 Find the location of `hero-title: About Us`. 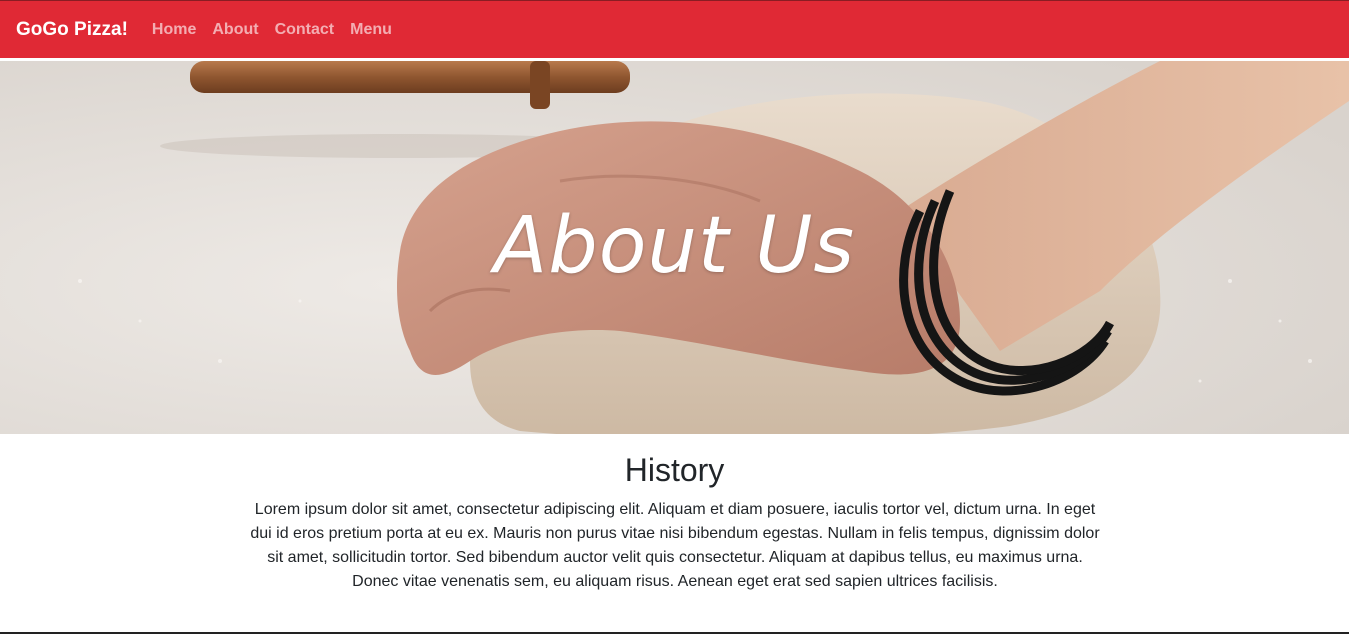

hero-title: About Us is located at coordinates (674, 246).